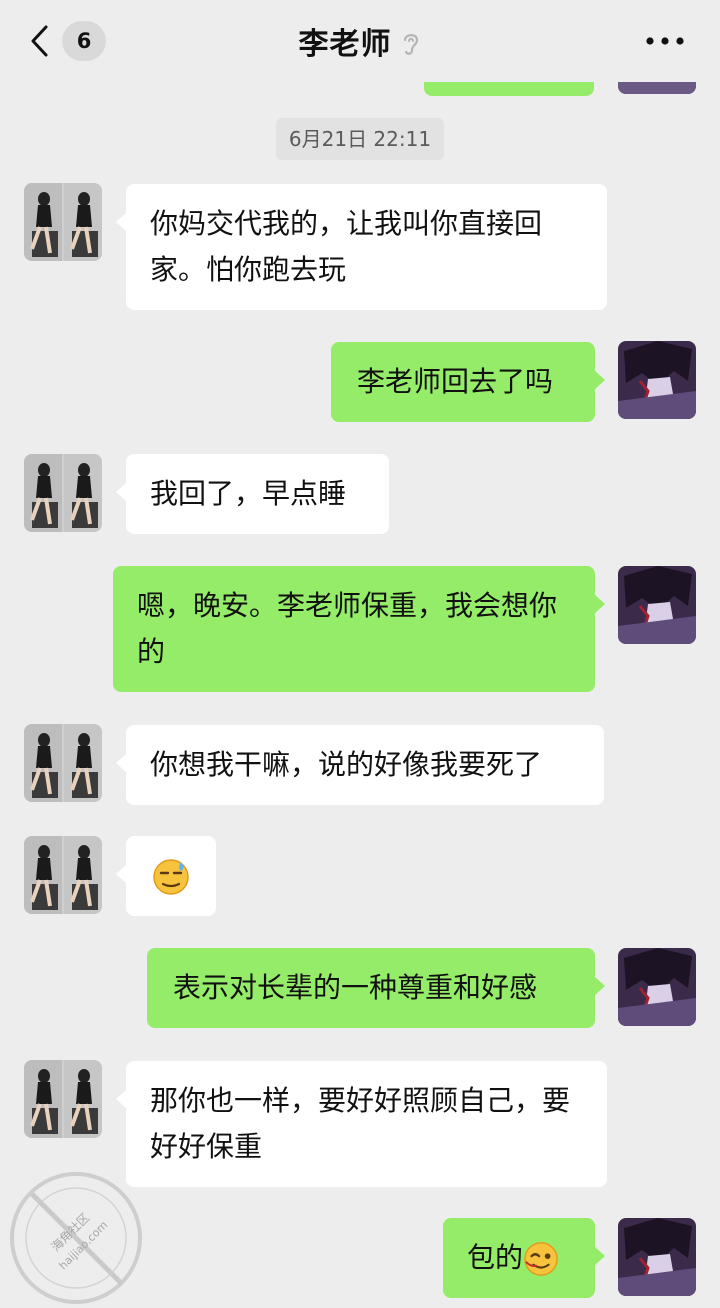 The height and width of the screenshot is (1308, 720). Describe the element at coordinates (361, 247) in the screenshot. I see `message-bubble-incoming: 你妈交代我的，让我叫你直接回家。怕你跑去玩` at that location.